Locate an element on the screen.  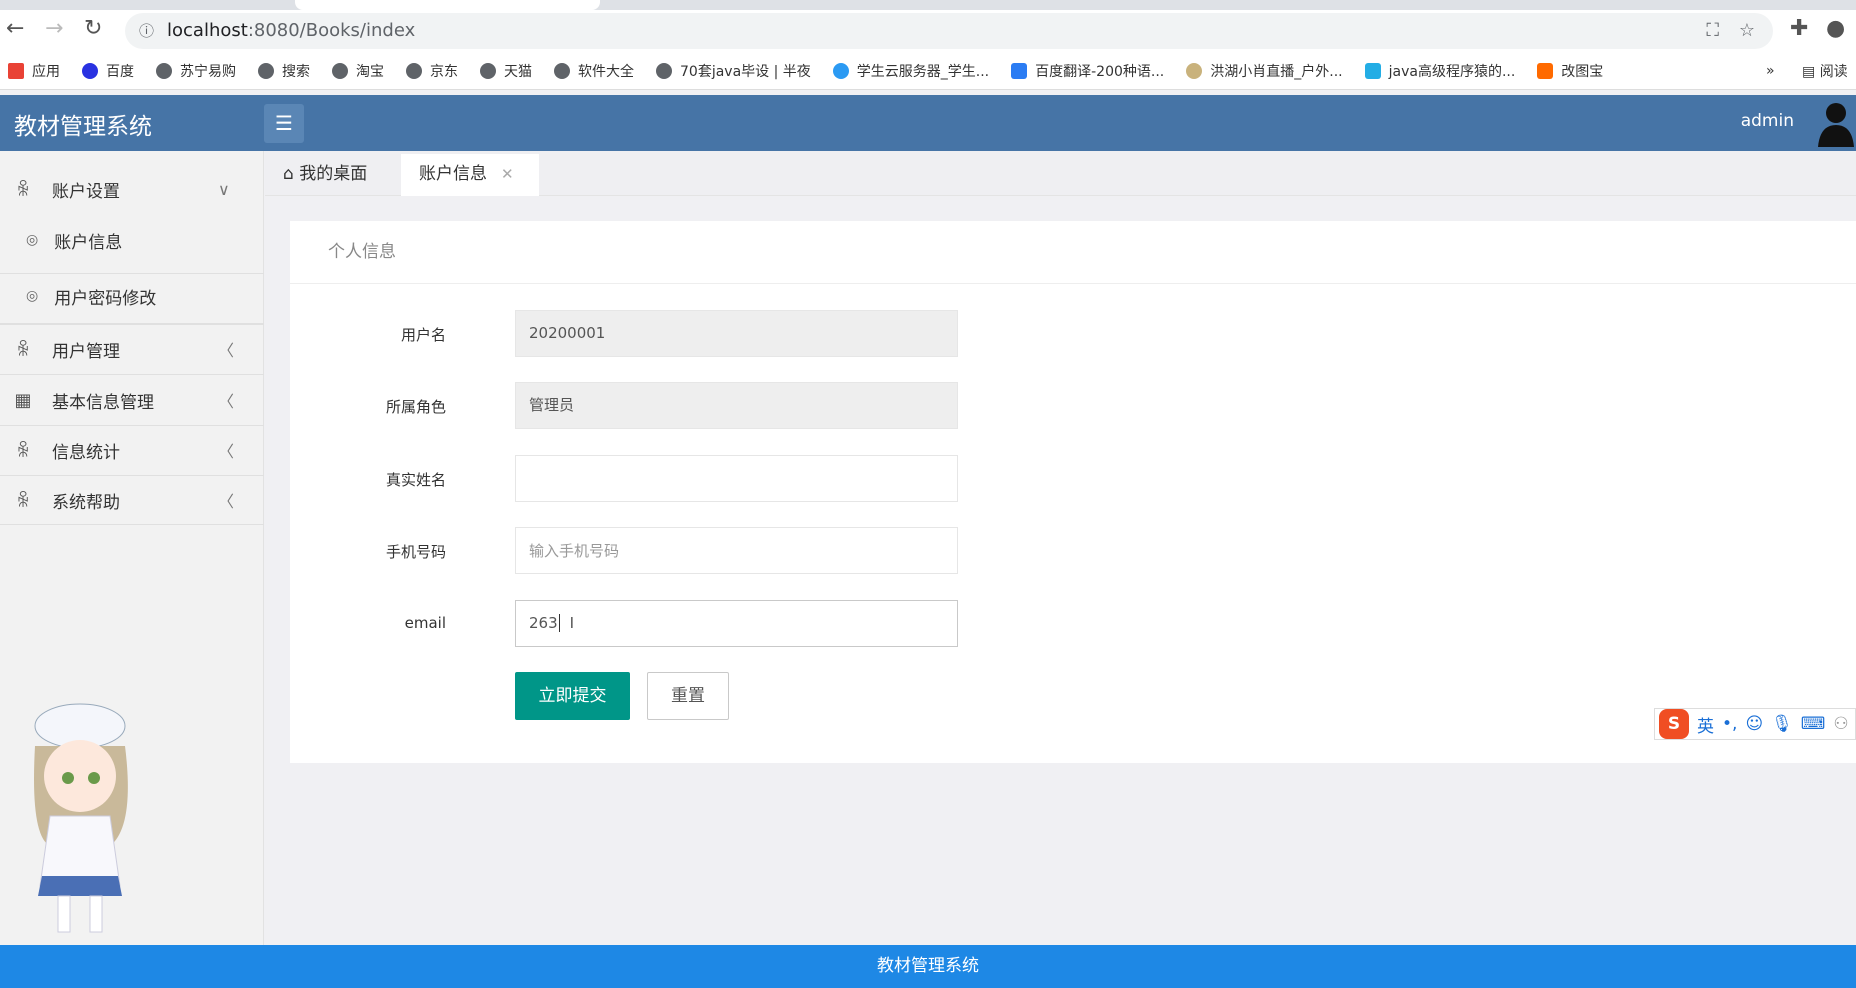
keyboard-icon: ⌨ is located at coordinates (1813, 724).